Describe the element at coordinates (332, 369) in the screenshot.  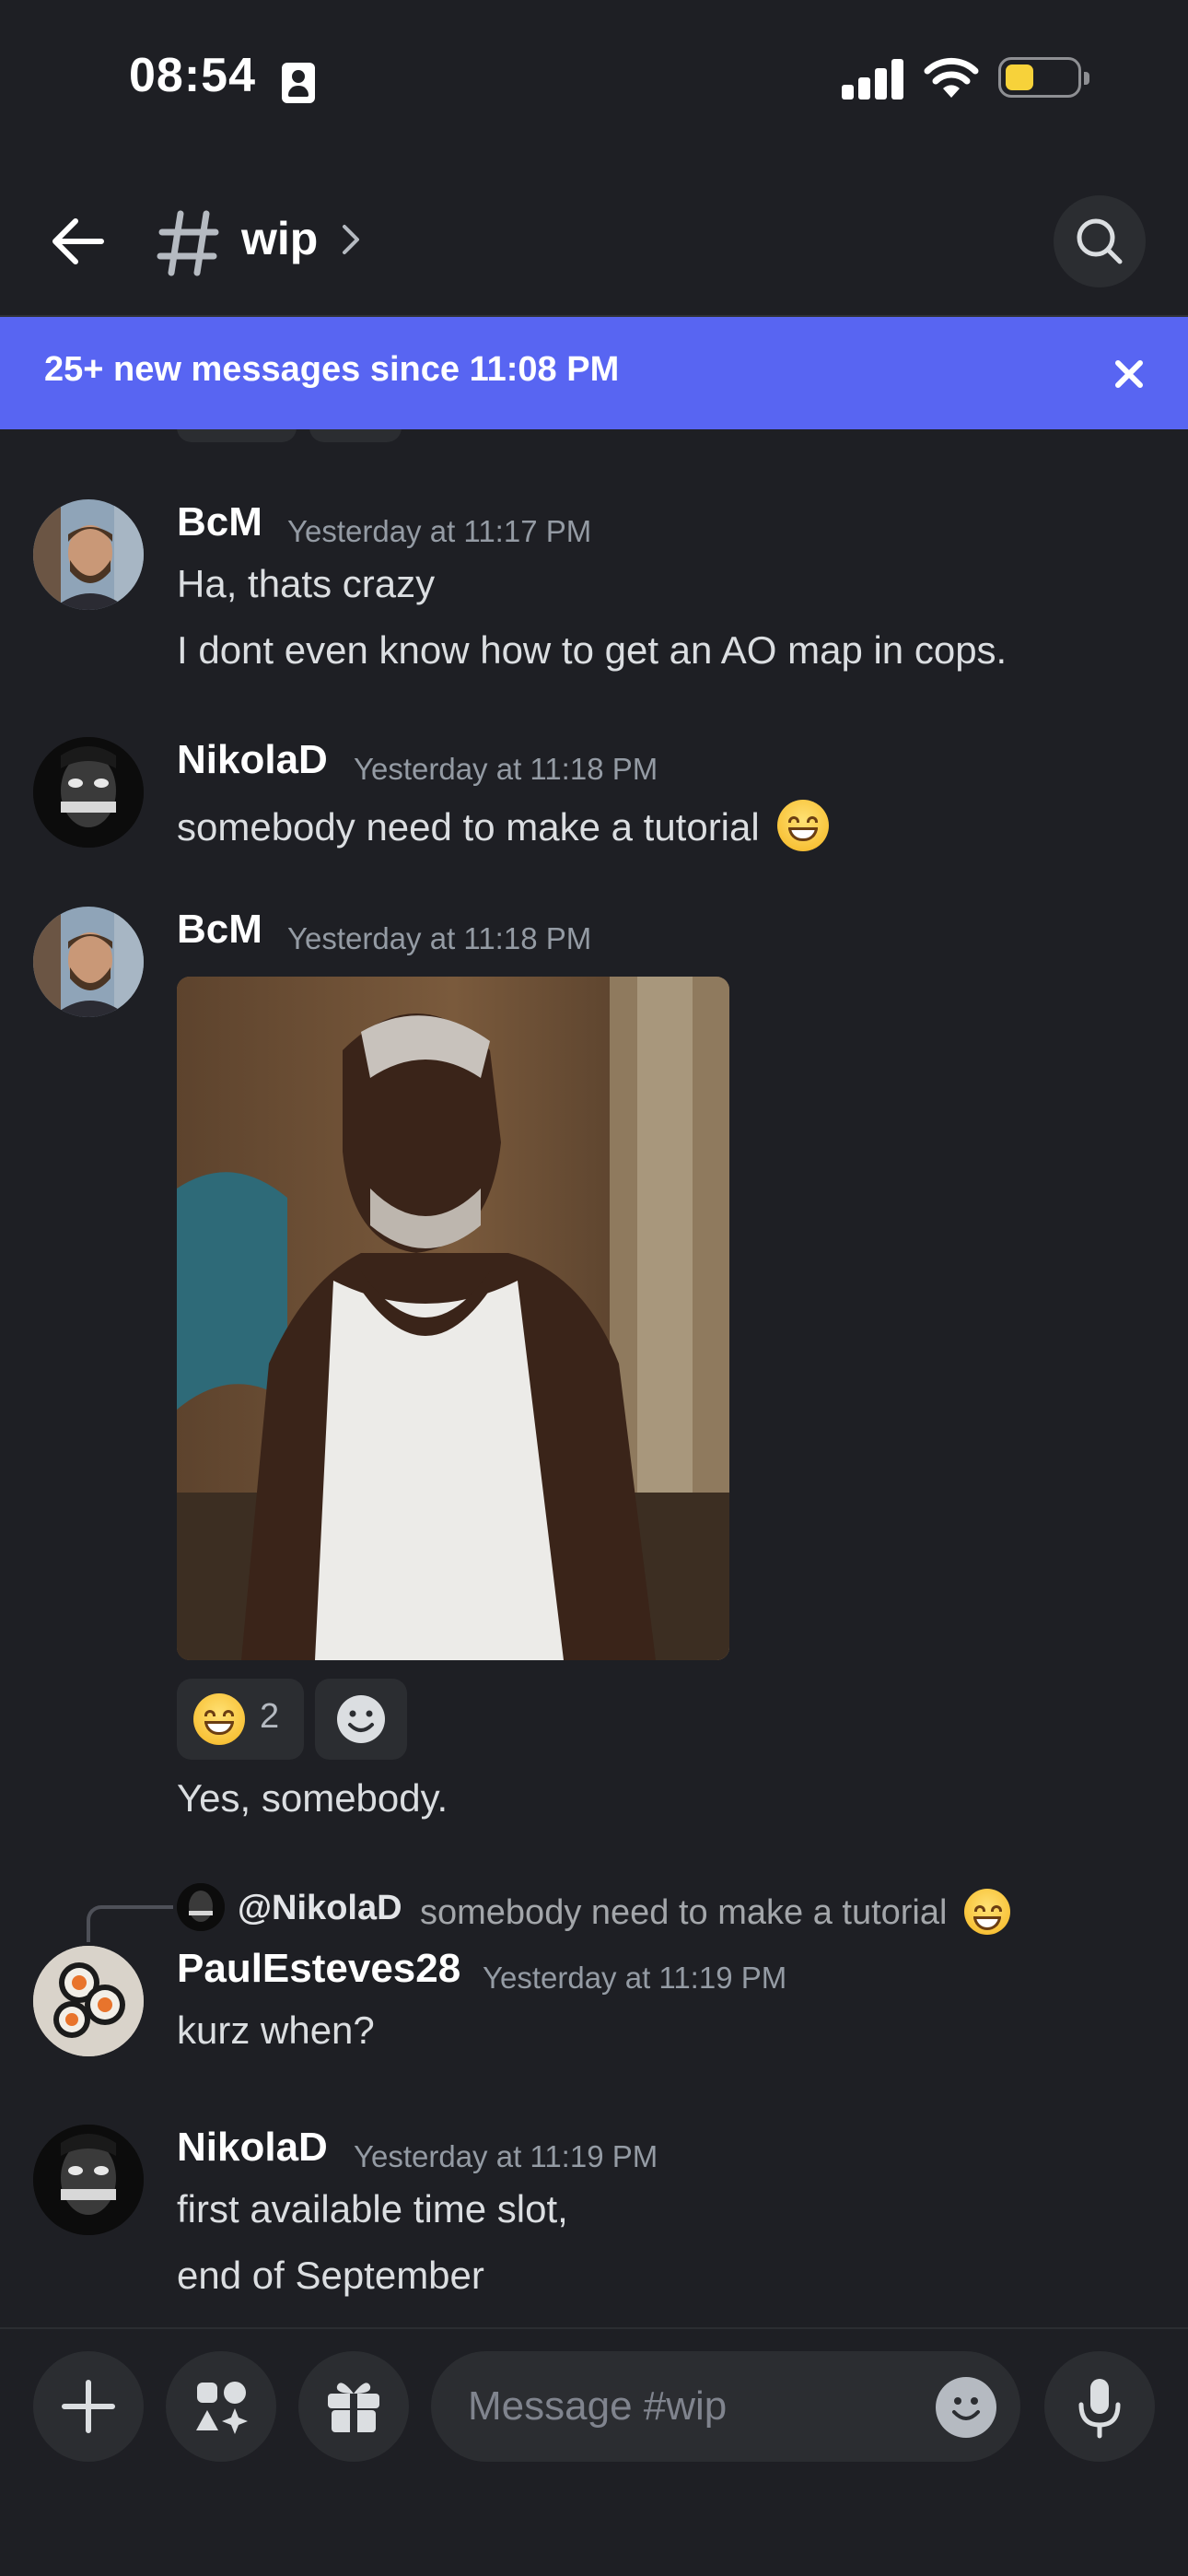
I see `new-messages-text: 25+ new messages since 11:08 PM` at that location.